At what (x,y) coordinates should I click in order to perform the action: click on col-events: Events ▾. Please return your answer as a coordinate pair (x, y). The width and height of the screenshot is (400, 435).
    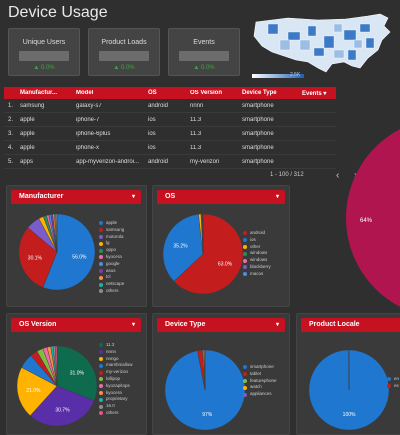
    Looking at the image, I should click on (319, 93).